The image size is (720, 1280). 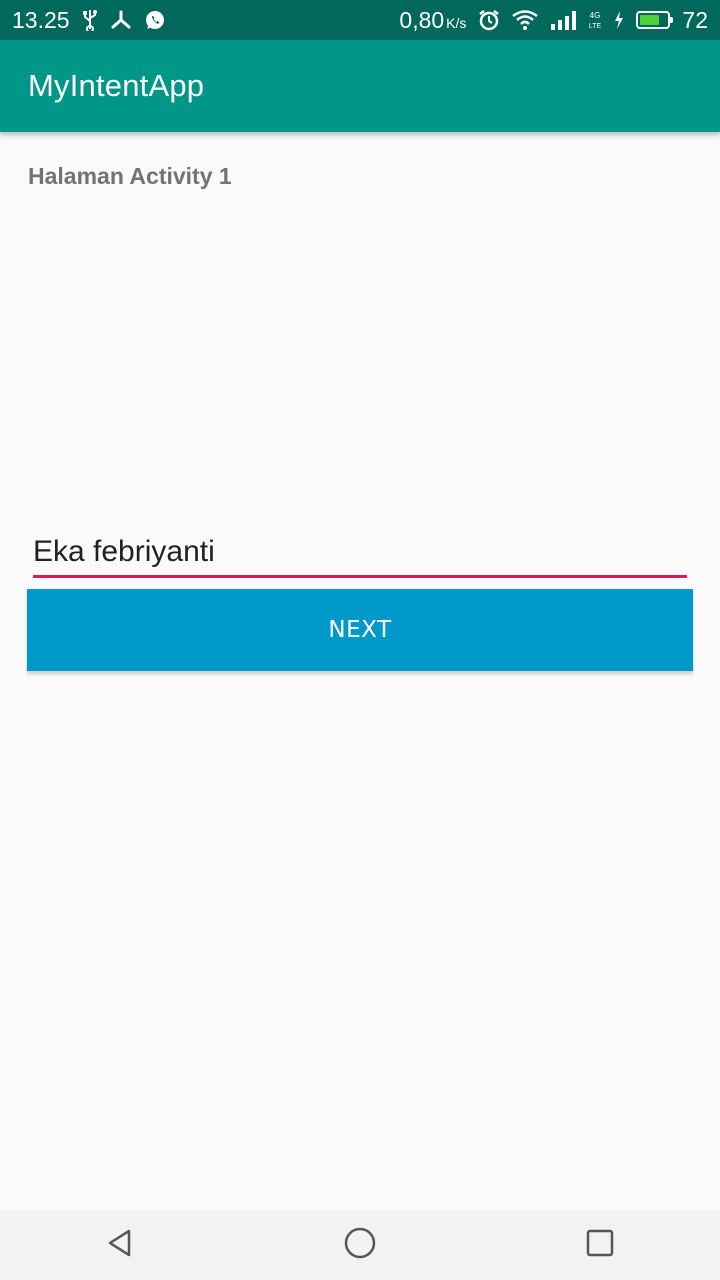 I want to click on svg-text: LTE, so click(x=595, y=26).